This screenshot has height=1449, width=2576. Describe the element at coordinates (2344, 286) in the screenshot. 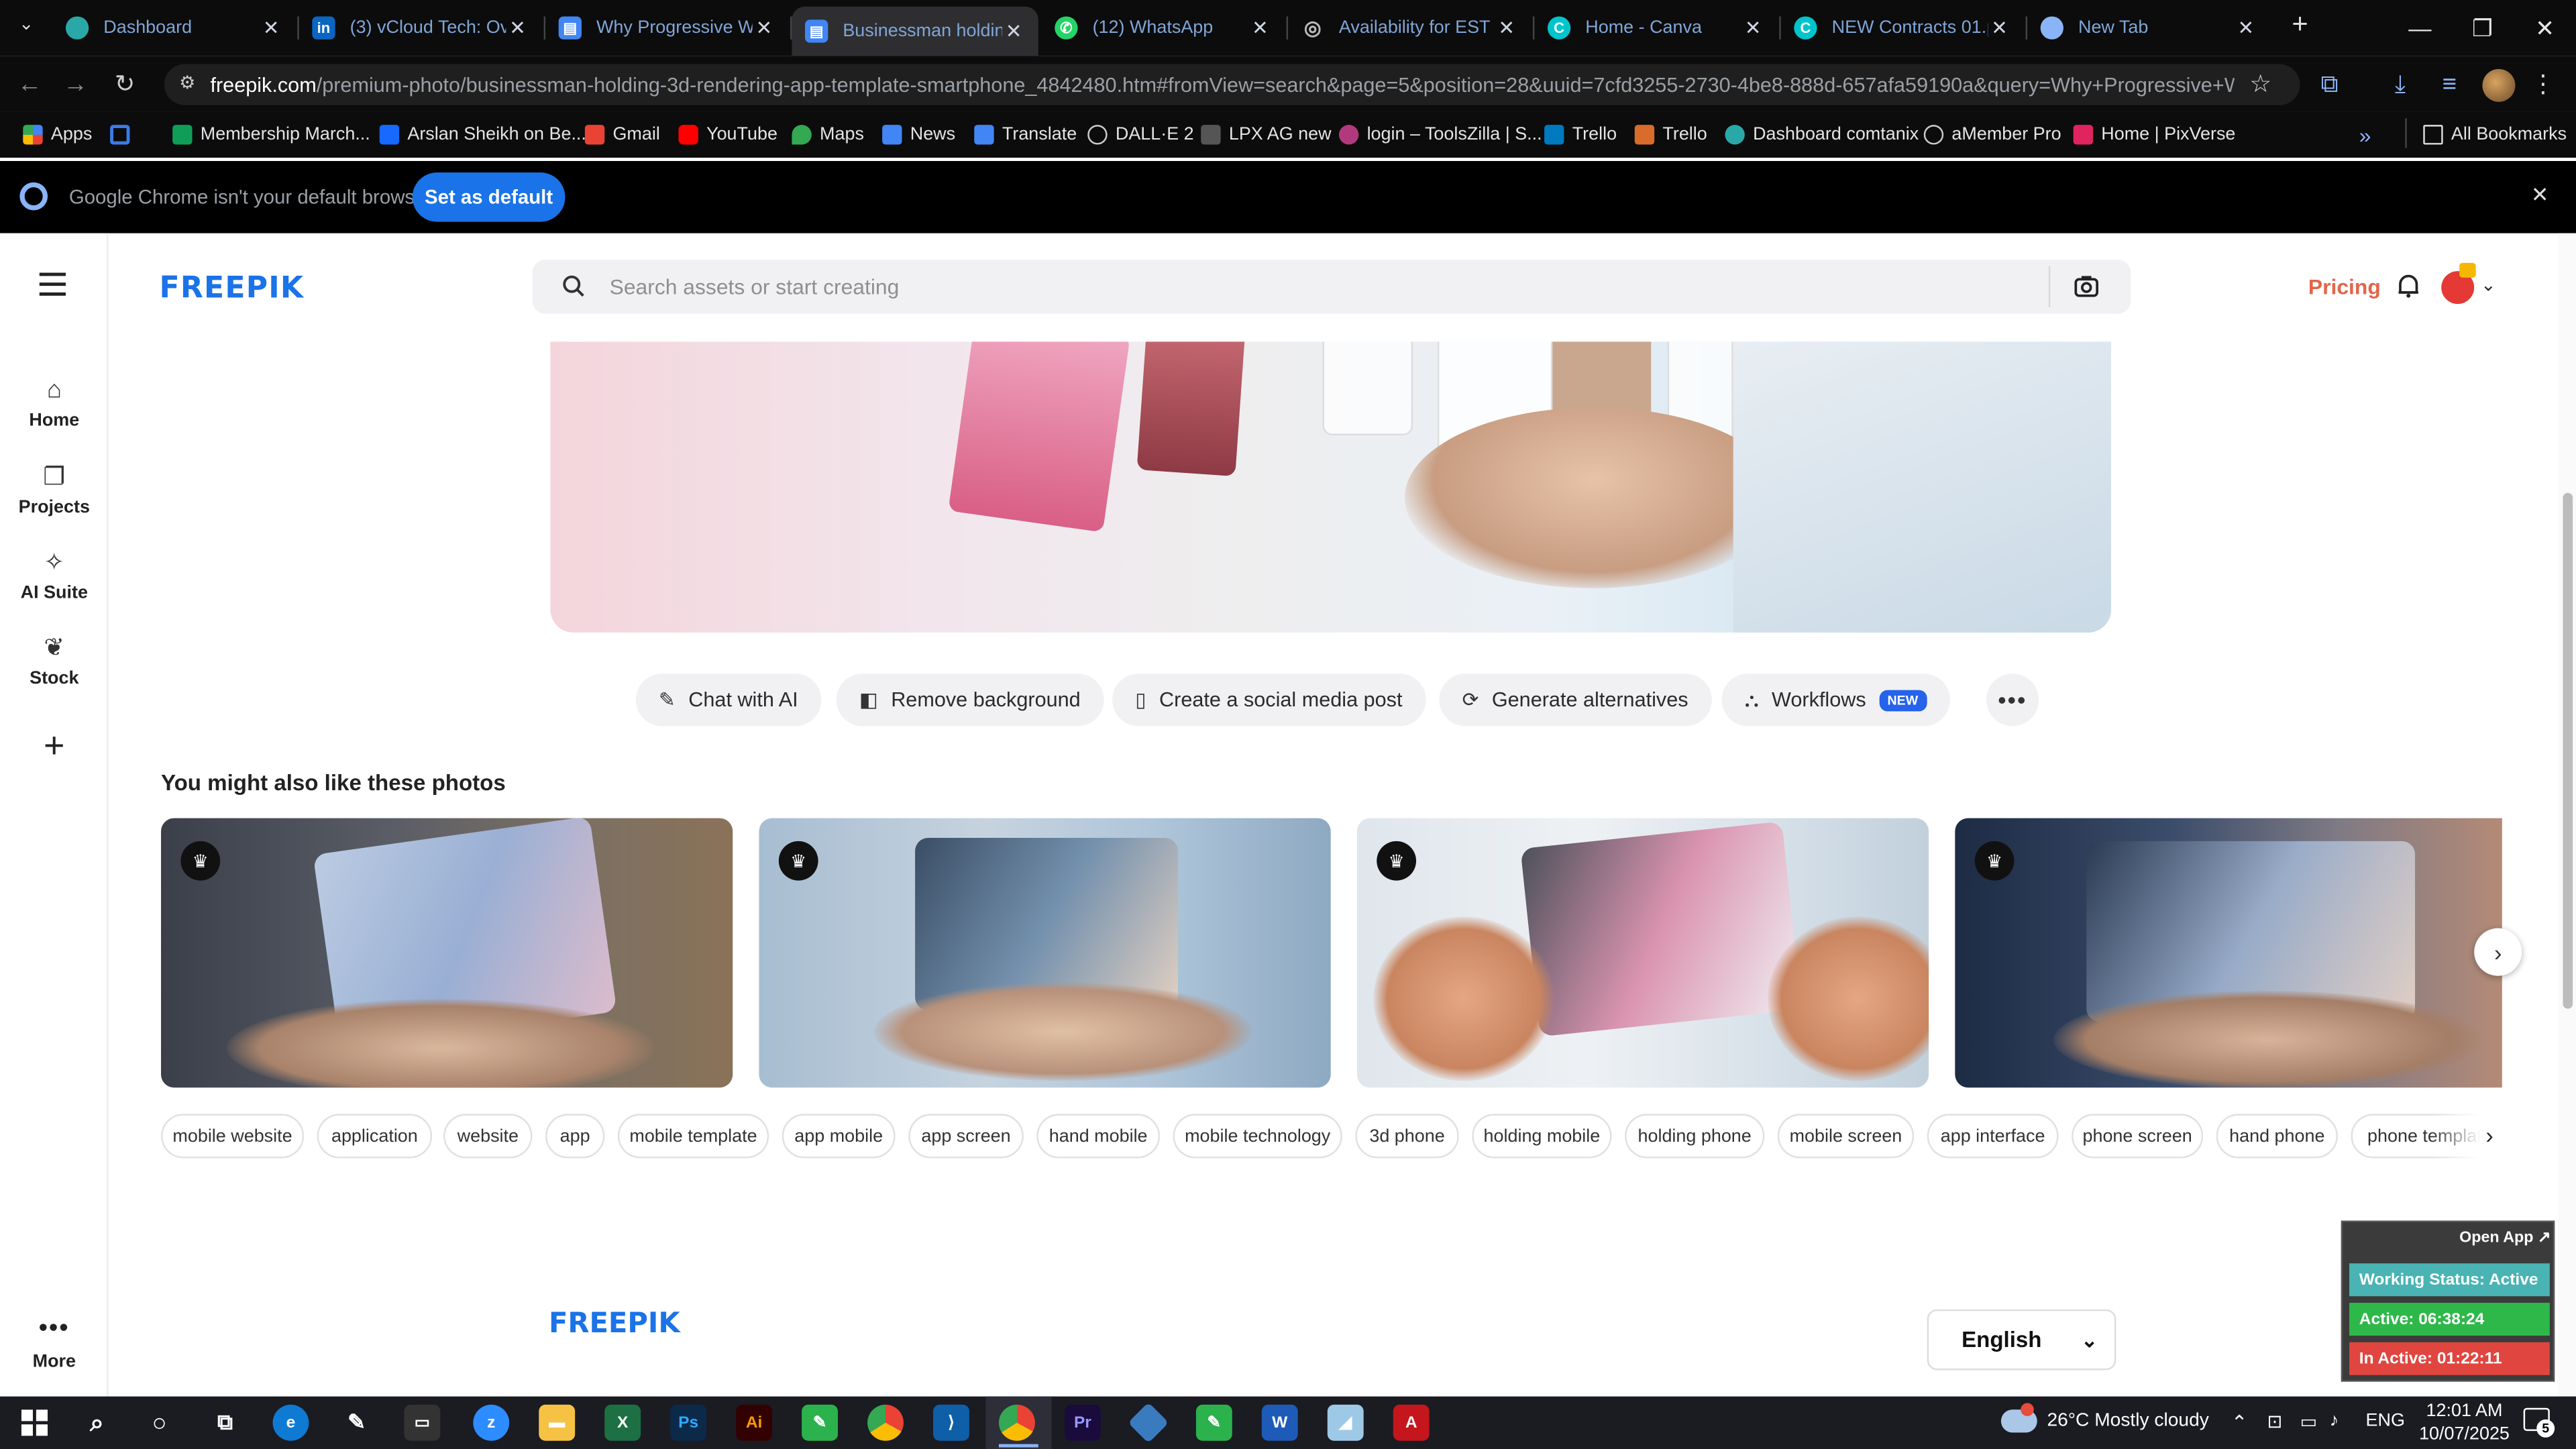

I see `pricing-link: Pricing` at that location.